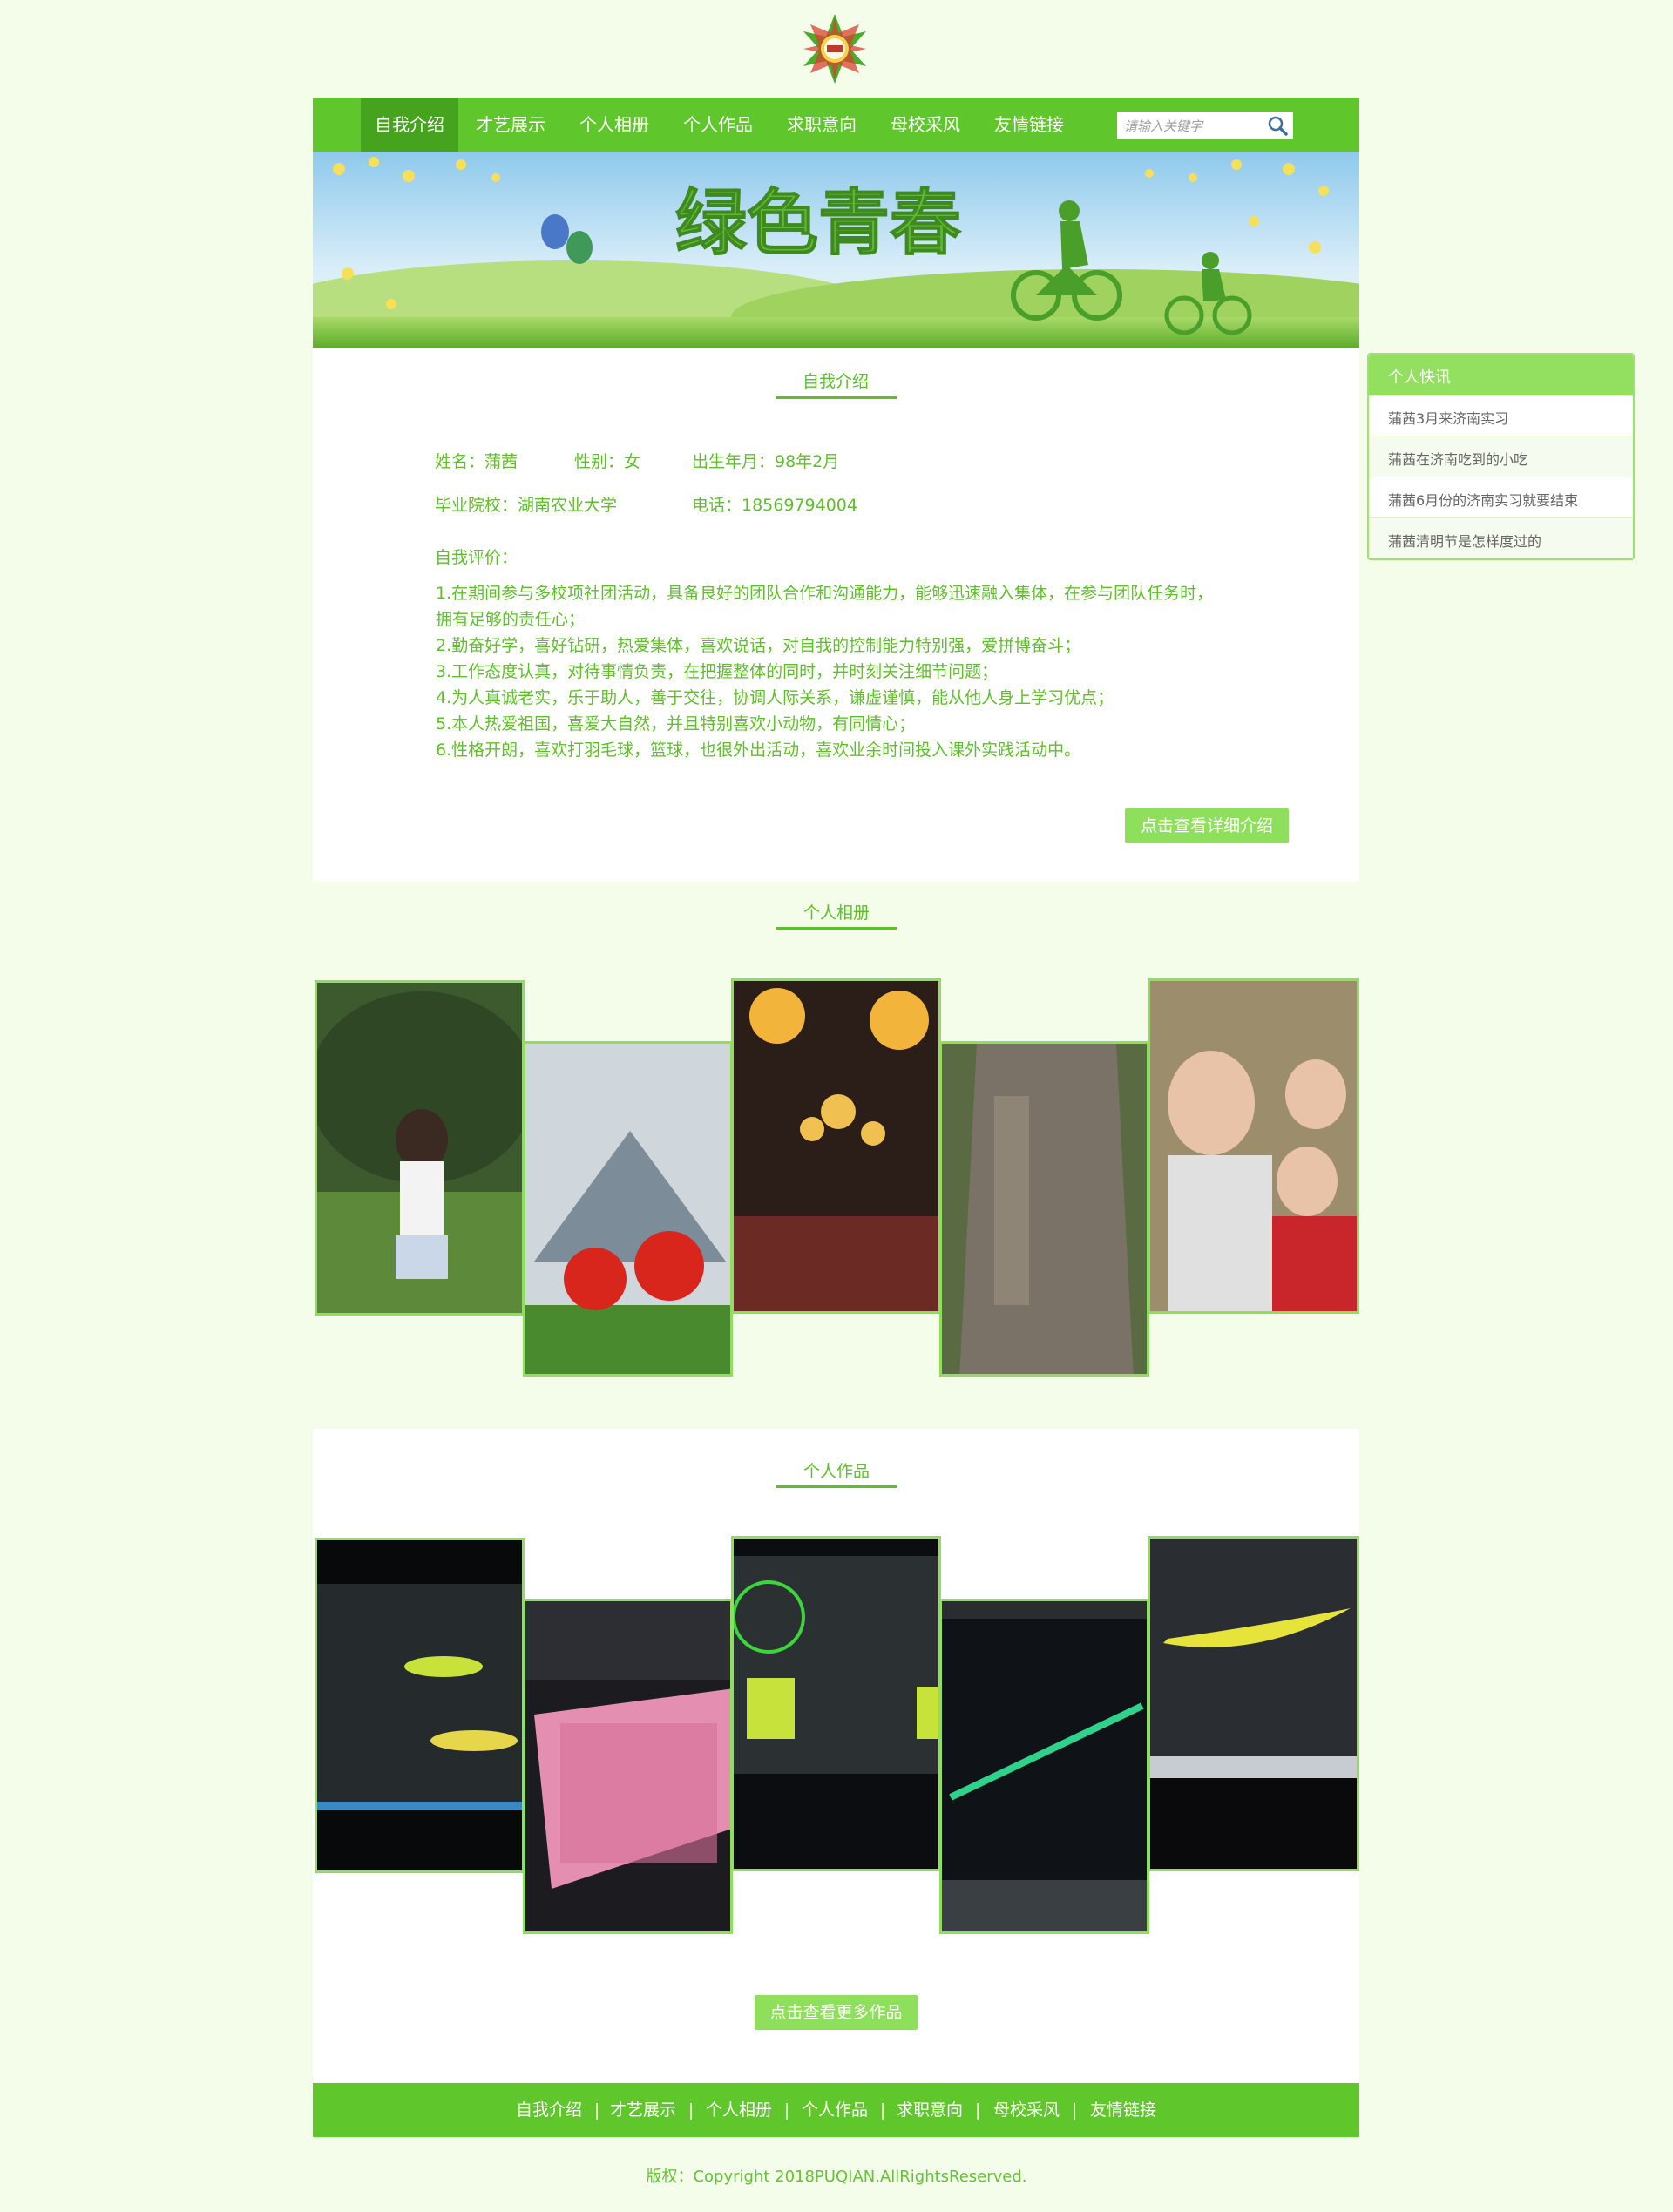 The width and height of the screenshot is (1673, 2212). I want to click on intro-title: 自我介绍, so click(835, 381).